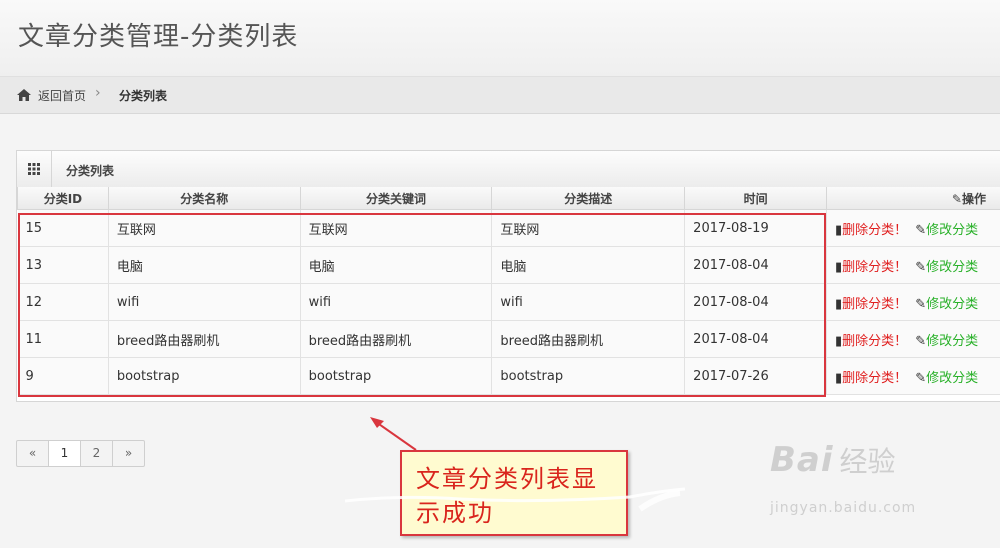 Image resolution: width=1000 pixels, height=548 pixels. What do you see at coordinates (913, 198) in the screenshot?
I see `column-header-actions: ✎操作` at bounding box center [913, 198].